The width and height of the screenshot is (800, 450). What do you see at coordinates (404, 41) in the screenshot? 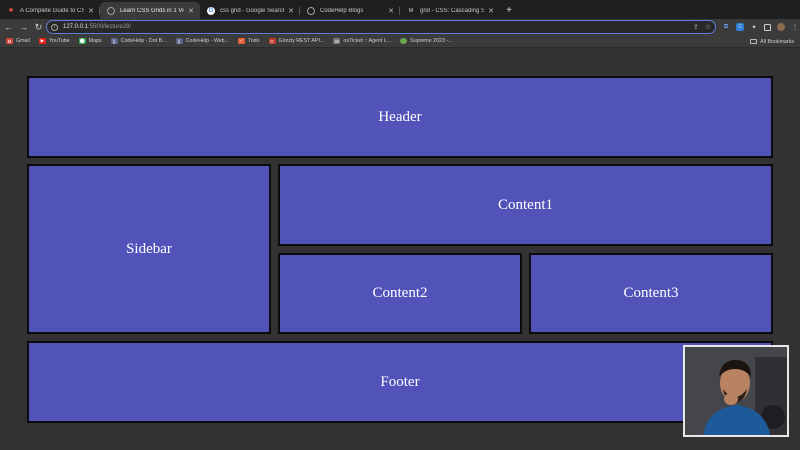
I see `supreme-icon` at bounding box center [404, 41].